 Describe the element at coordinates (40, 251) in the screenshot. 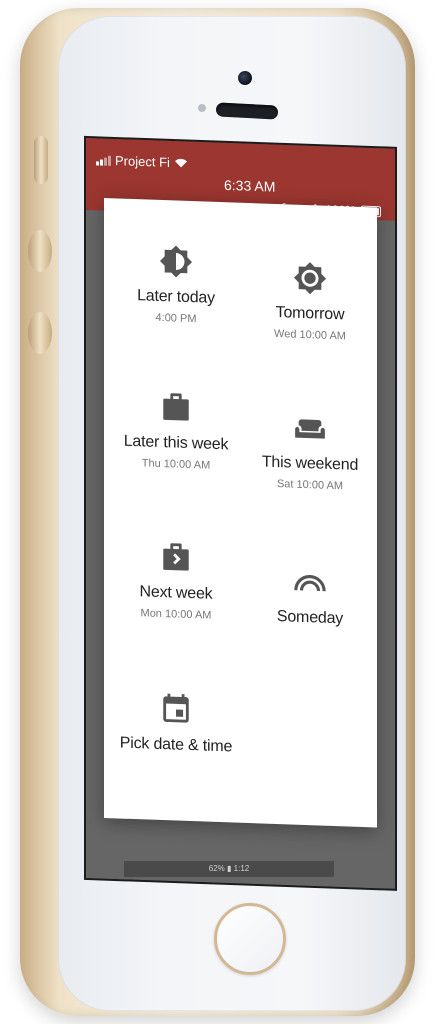

I see `volume-up-button` at that location.